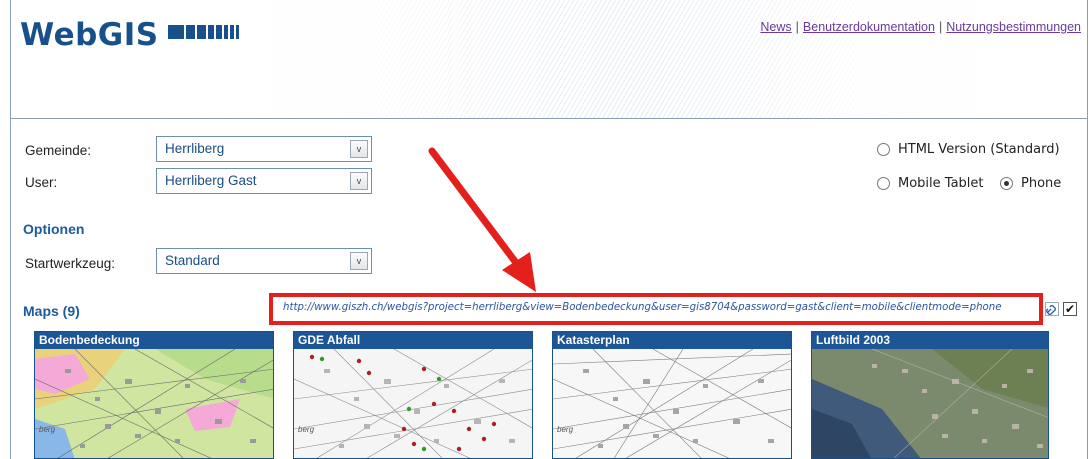  I want to click on map-thumb-luftbild-2003: Luftbild 2003, so click(930, 395).